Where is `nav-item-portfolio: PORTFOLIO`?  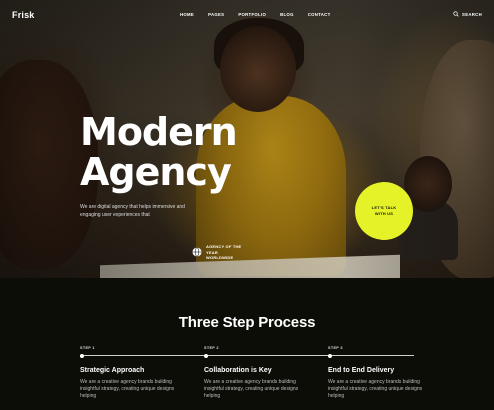
nav-item-portfolio: PORTFOLIO is located at coordinates (252, 14).